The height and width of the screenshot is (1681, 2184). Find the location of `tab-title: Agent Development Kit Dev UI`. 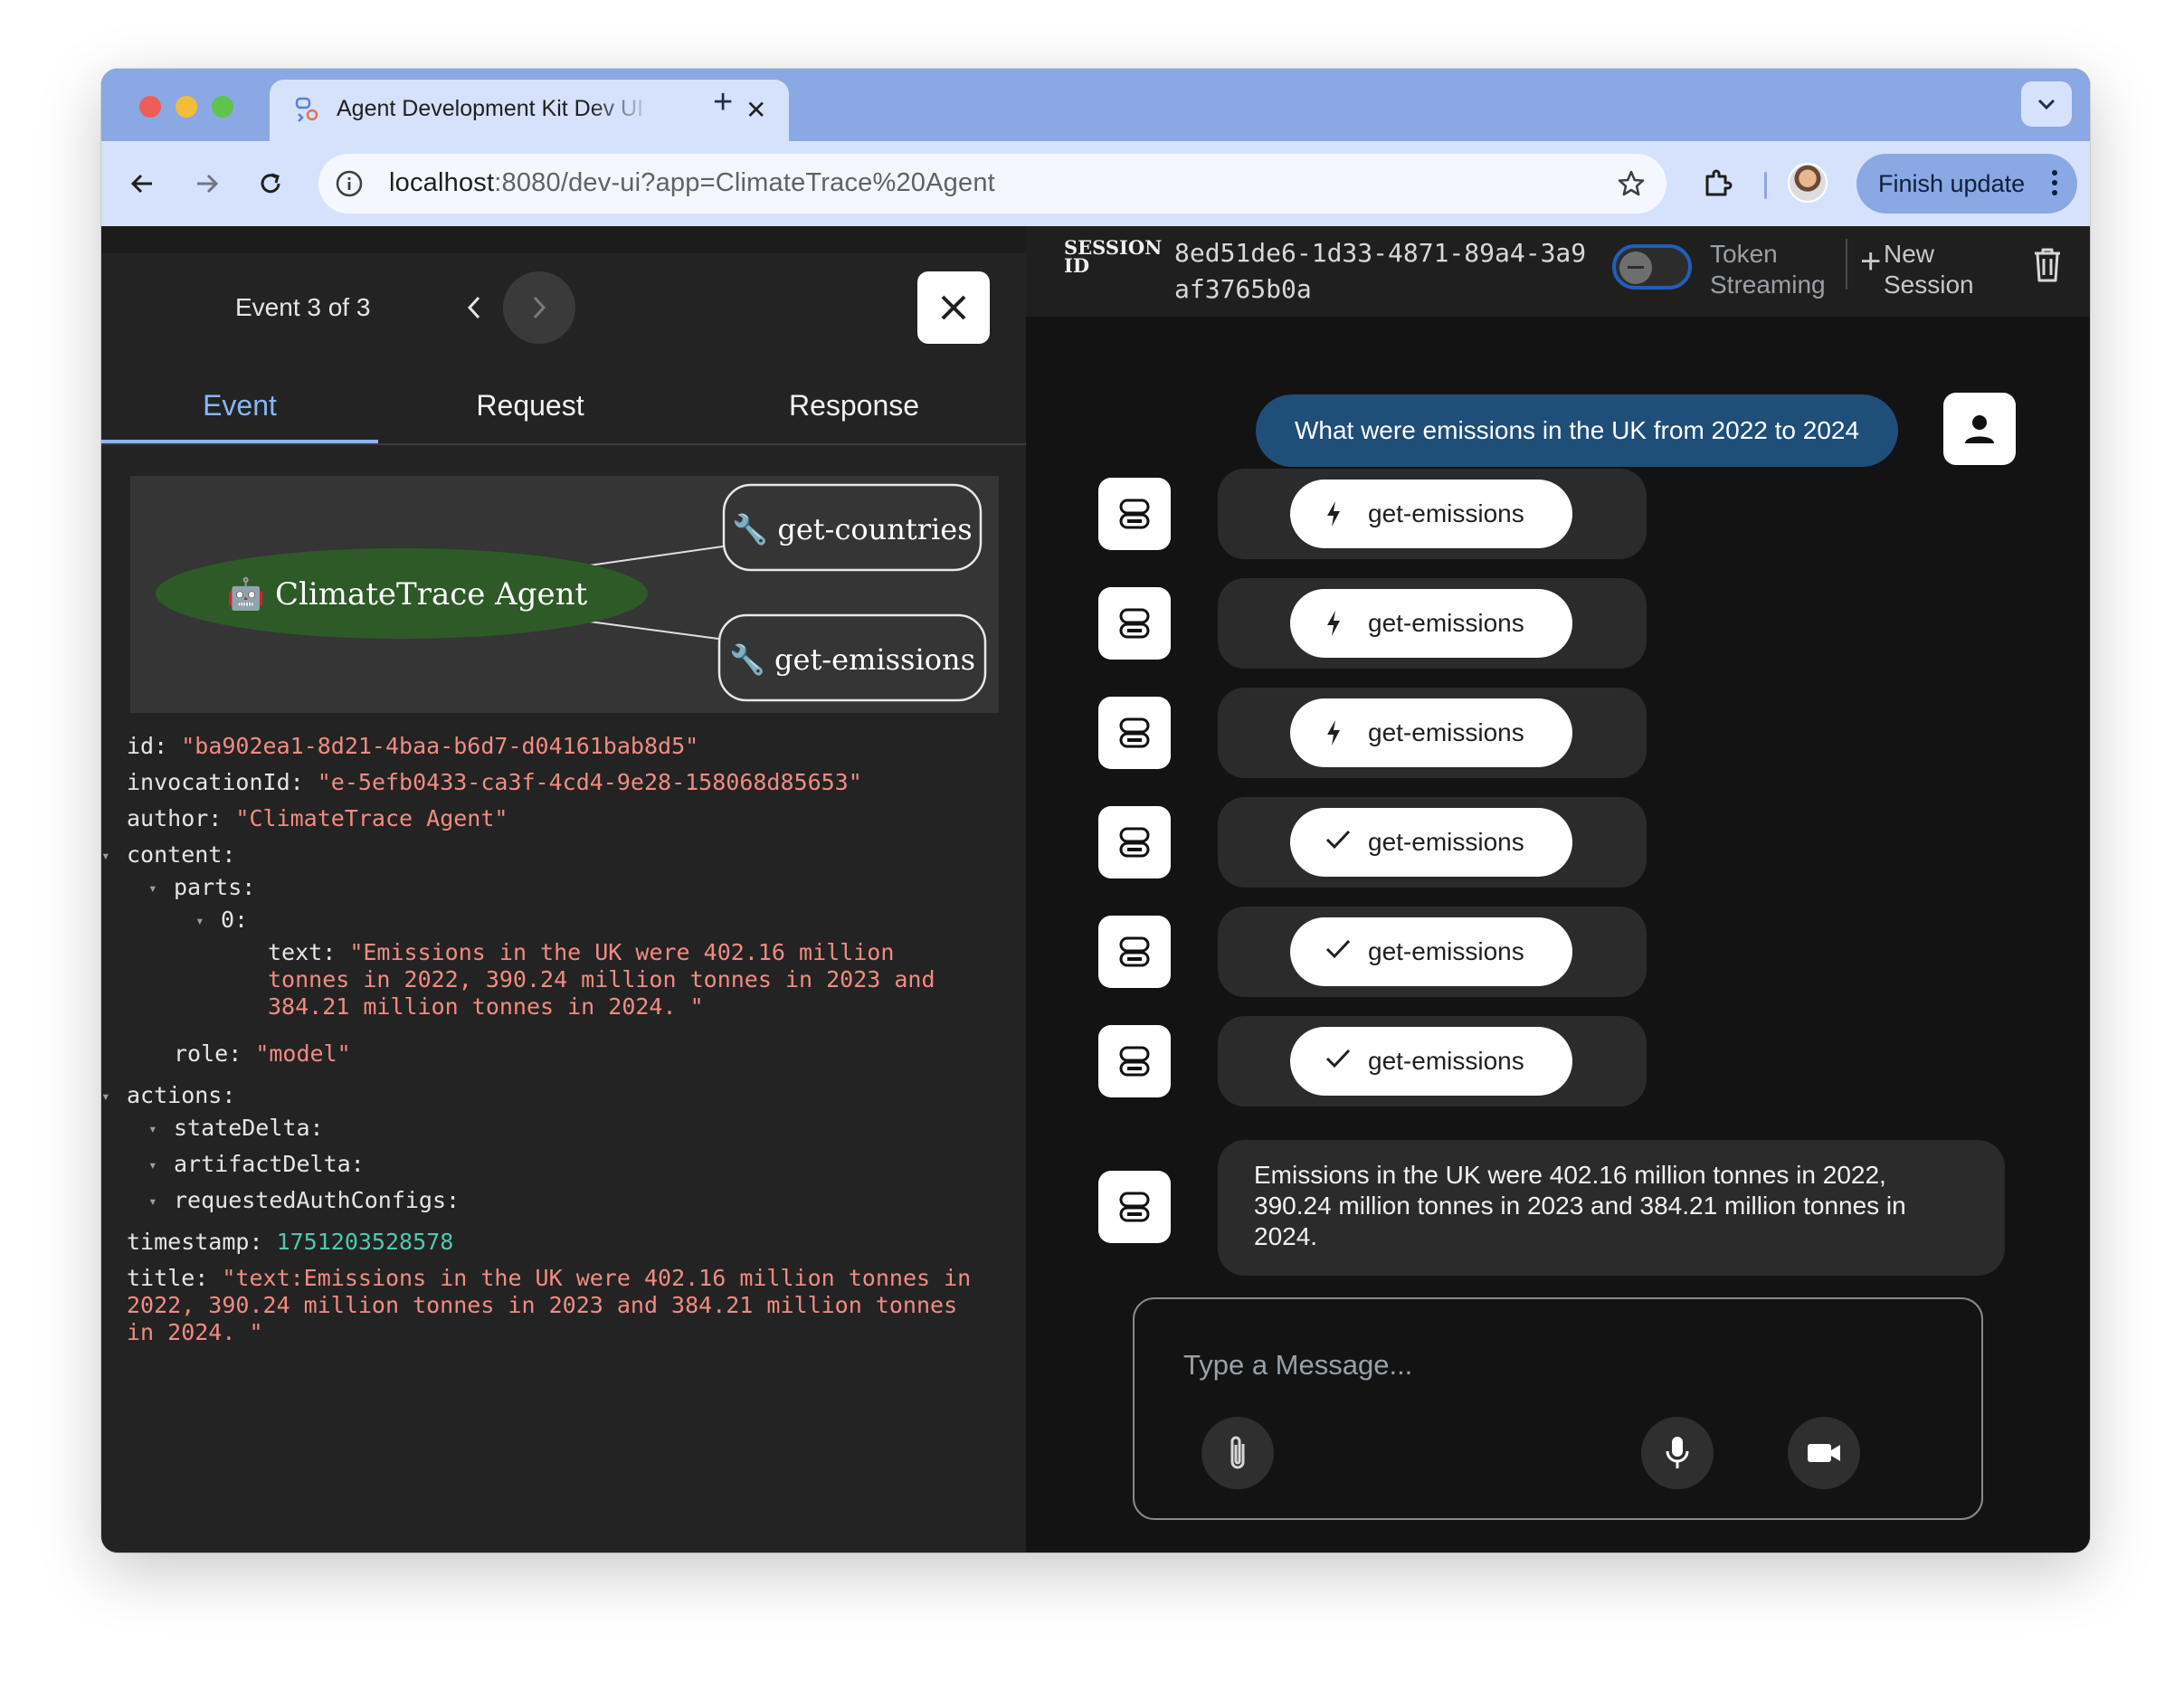

tab-title: Agent Development Kit Dev UI is located at coordinates (490, 108).